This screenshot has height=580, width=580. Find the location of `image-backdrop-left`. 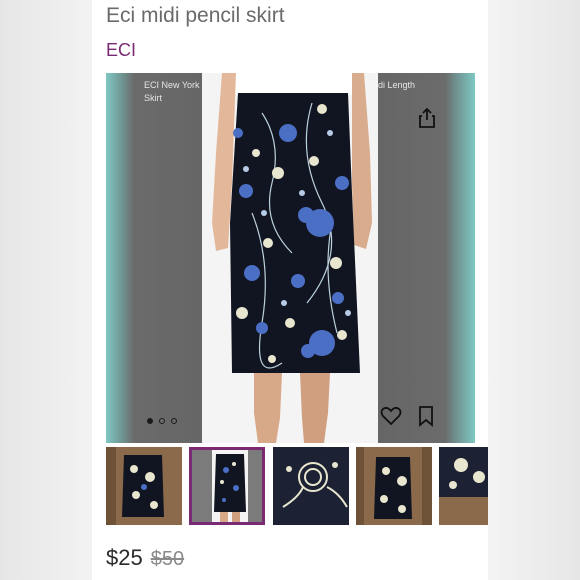

image-backdrop-left is located at coordinates (154, 258).